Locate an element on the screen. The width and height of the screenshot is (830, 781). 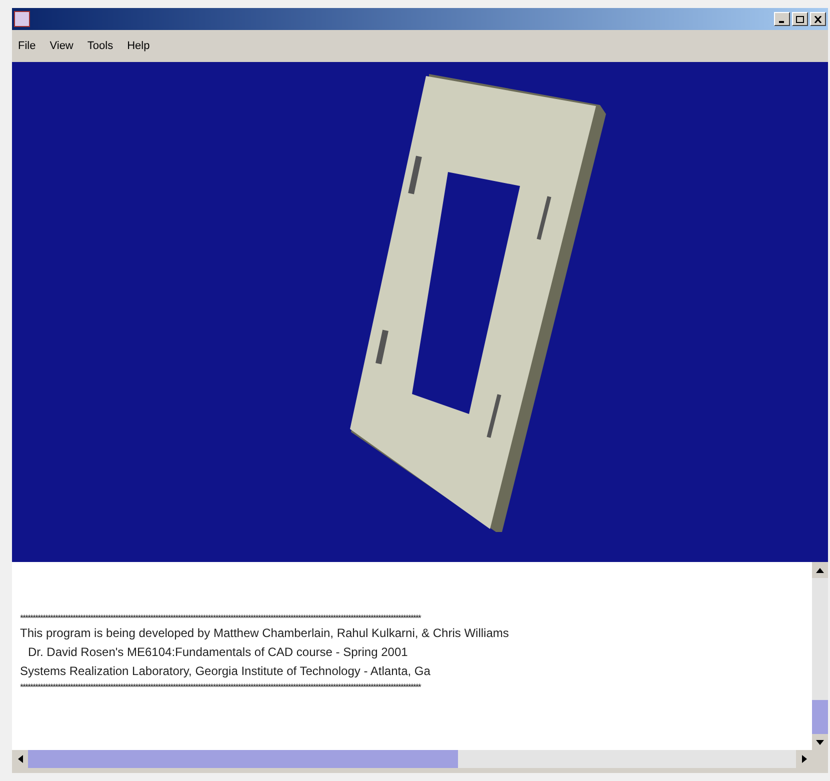
scroll-down-button is located at coordinates (820, 742).